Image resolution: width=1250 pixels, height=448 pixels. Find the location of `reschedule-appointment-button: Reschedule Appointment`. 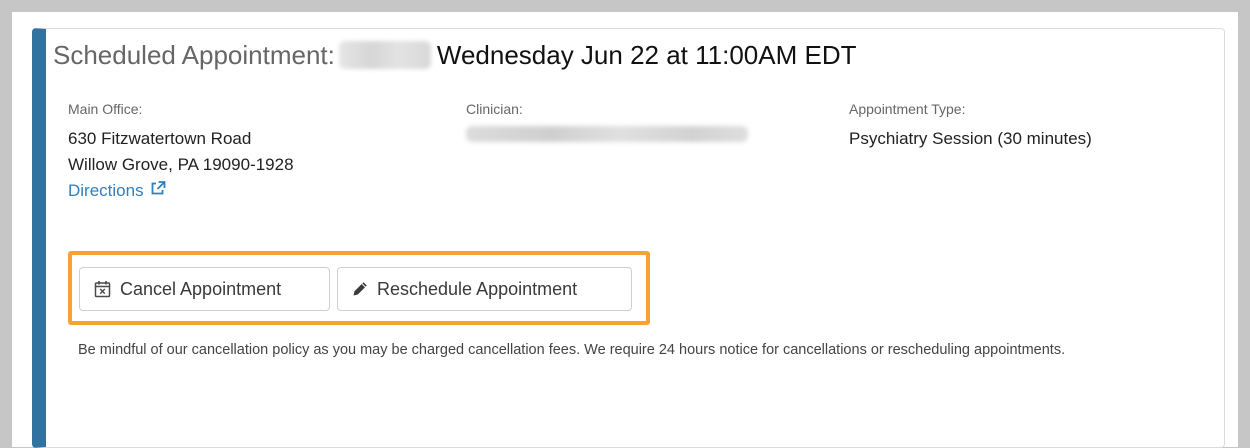

reschedule-appointment-button: Reschedule Appointment is located at coordinates (484, 289).